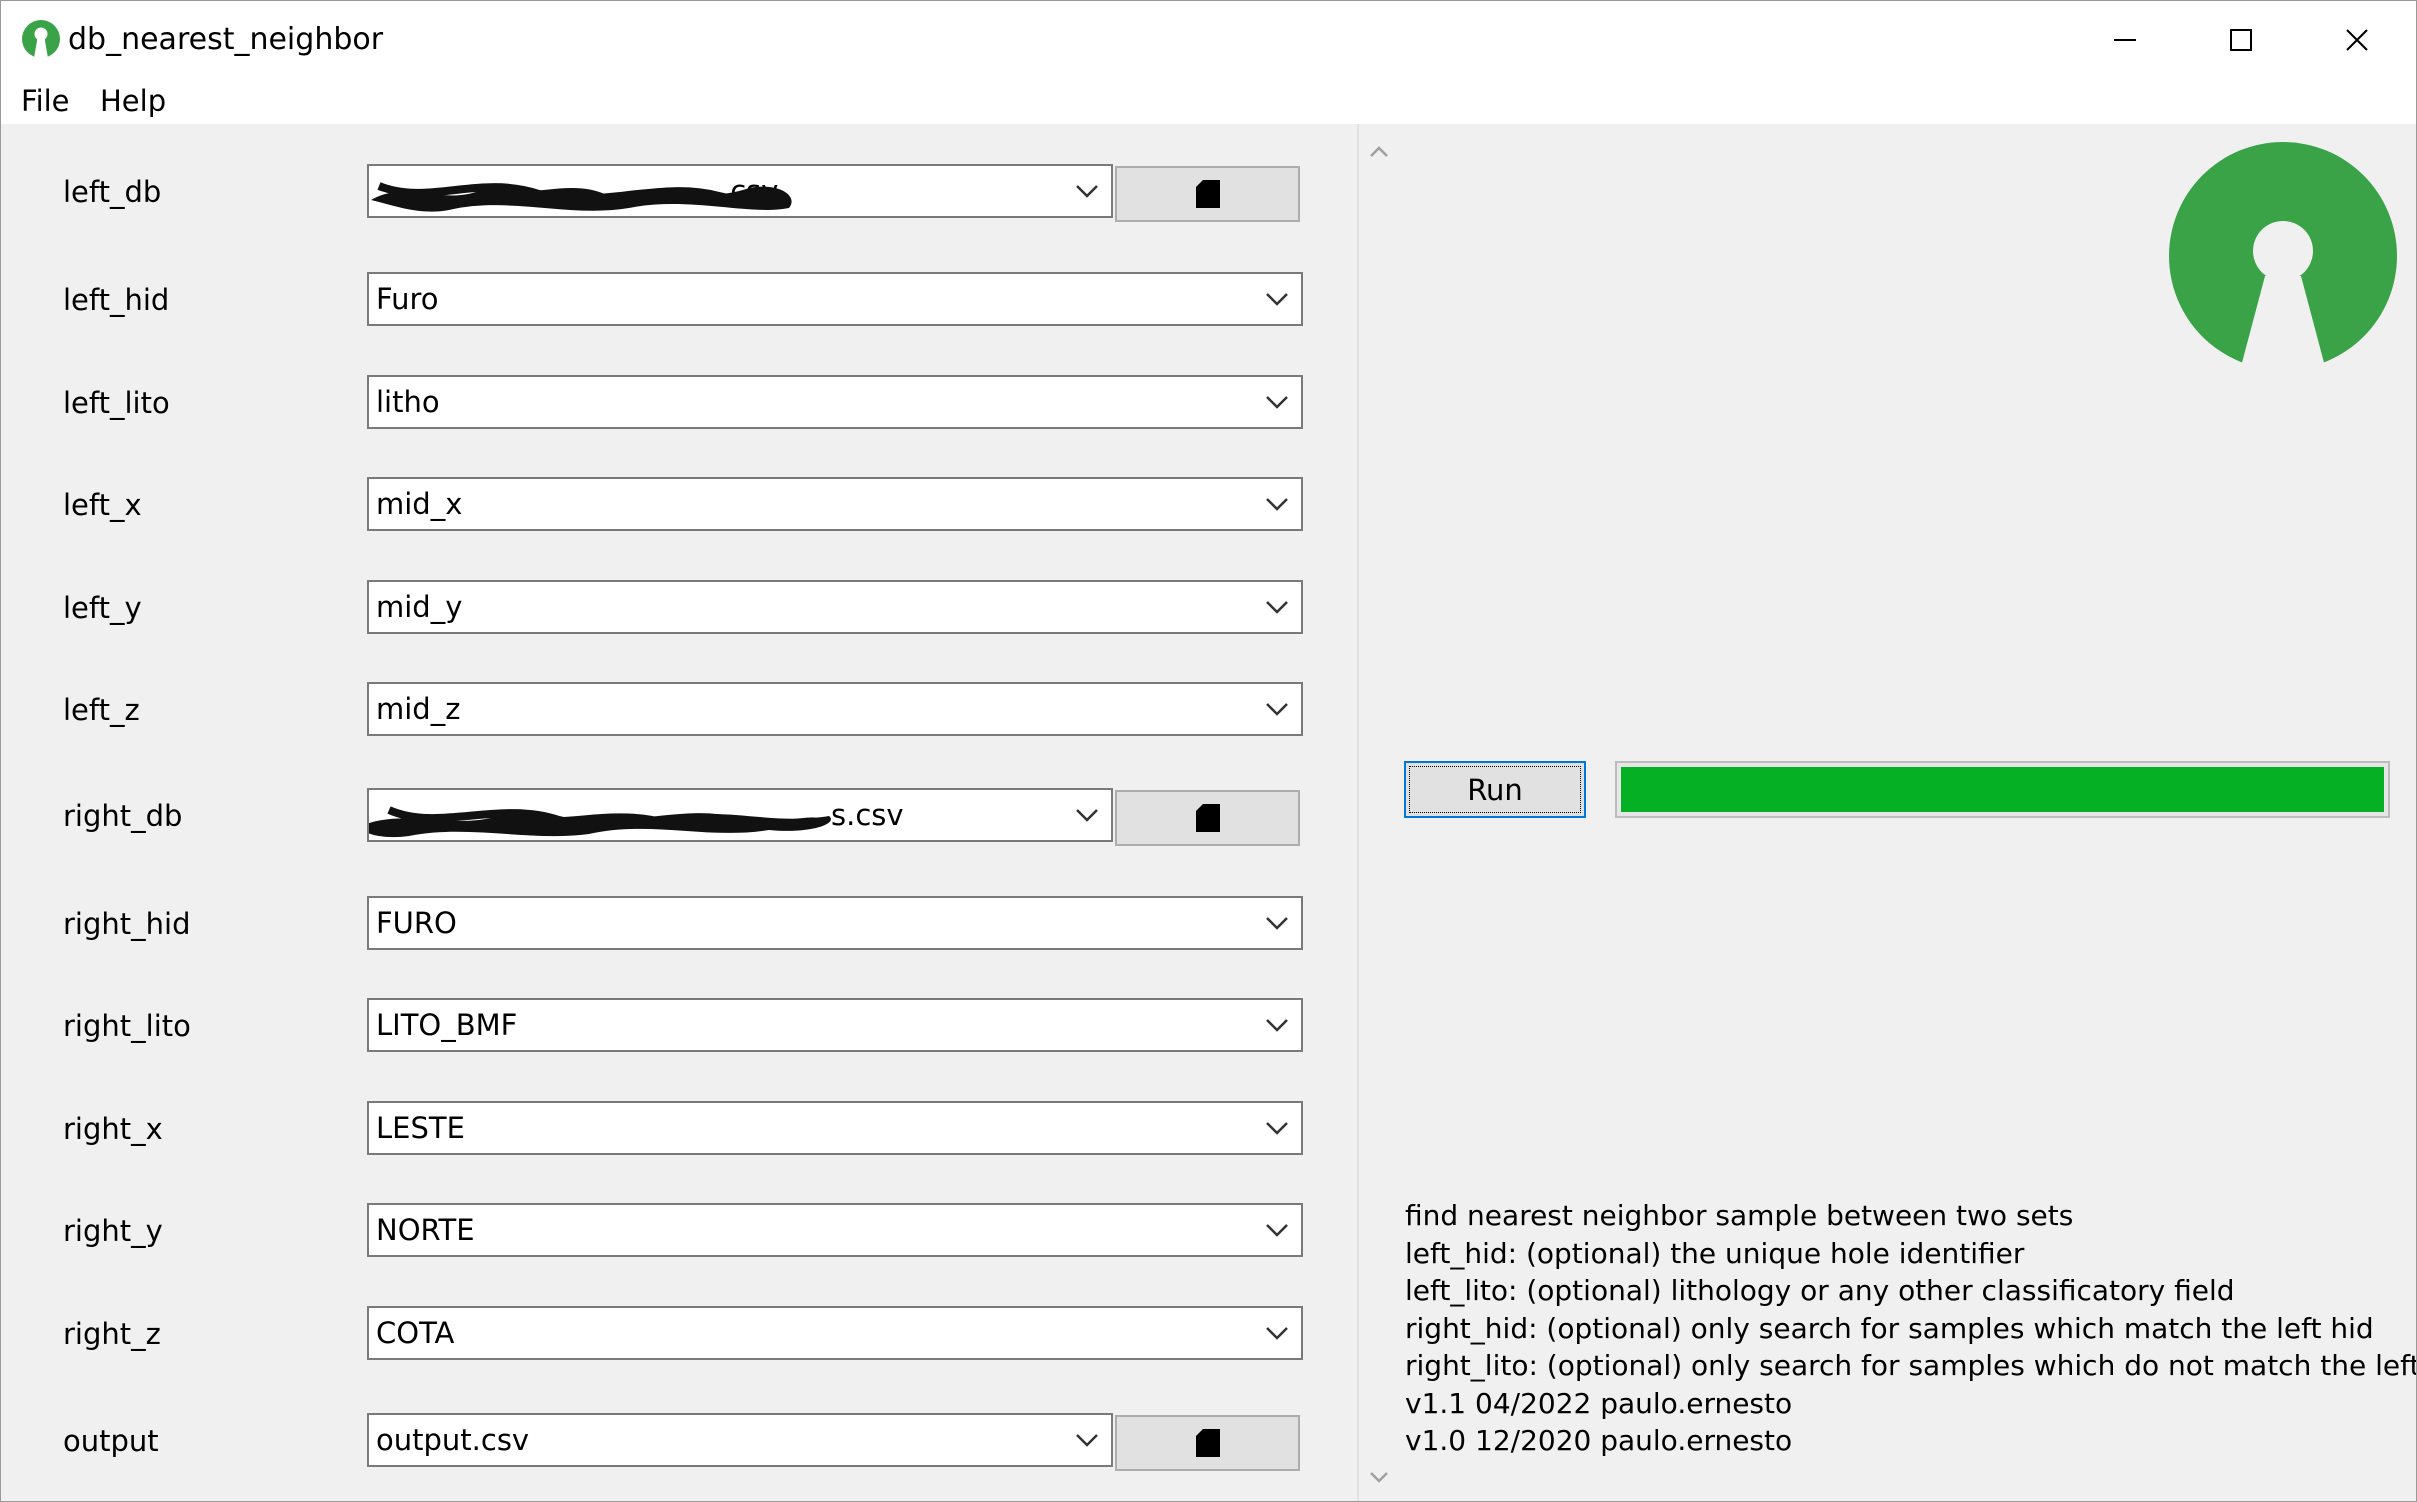  What do you see at coordinates (1599, 1403) in the screenshot?
I see `info-line: v1.1 04/2022 paulo.ernesto` at bounding box center [1599, 1403].